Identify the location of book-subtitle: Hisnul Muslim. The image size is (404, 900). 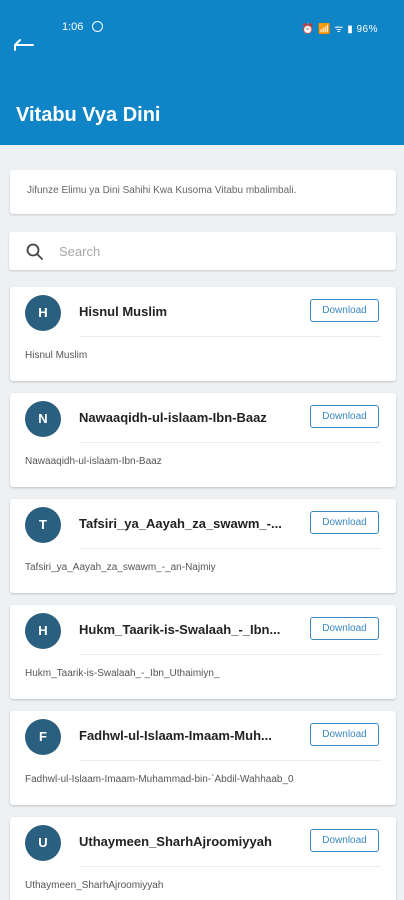
(56, 355).